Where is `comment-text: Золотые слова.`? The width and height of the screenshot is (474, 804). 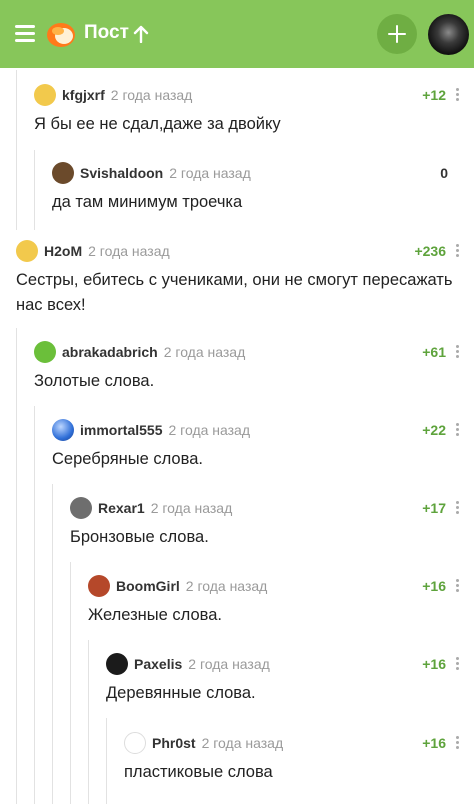
comment-text: Золотые слова. is located at coordinates (94, 381).